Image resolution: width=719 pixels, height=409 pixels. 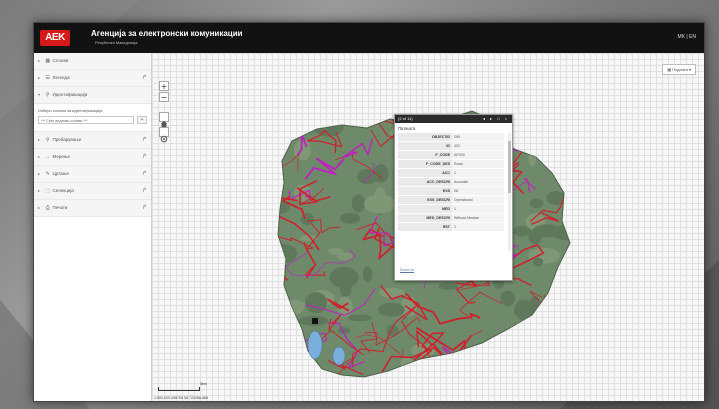 What do you see at coordinates (164, 97) in the screenshot?
I see `zoom-out-button: −` at bounding box center [164, 97].